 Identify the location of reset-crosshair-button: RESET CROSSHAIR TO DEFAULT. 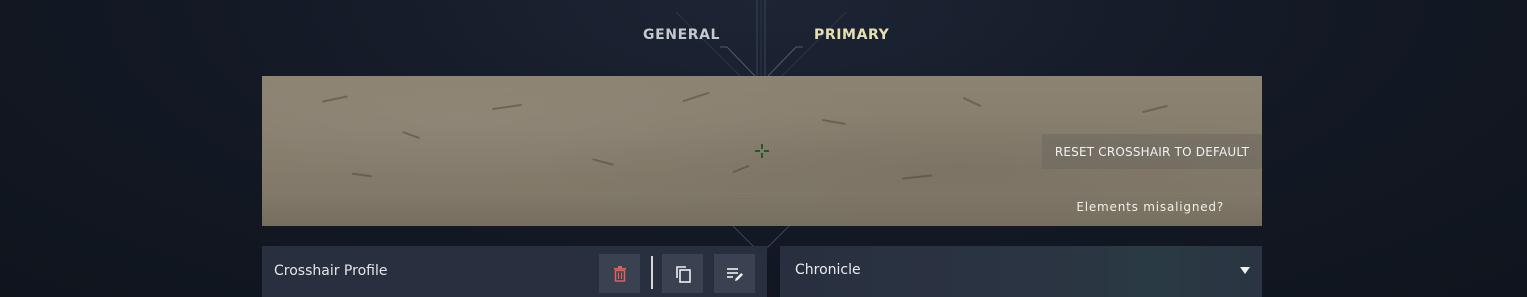
(1152, 151).